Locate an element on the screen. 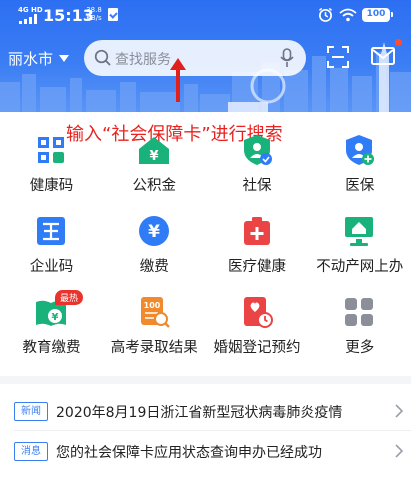  news-tag: 消息 is located at coordinates (31, 451).